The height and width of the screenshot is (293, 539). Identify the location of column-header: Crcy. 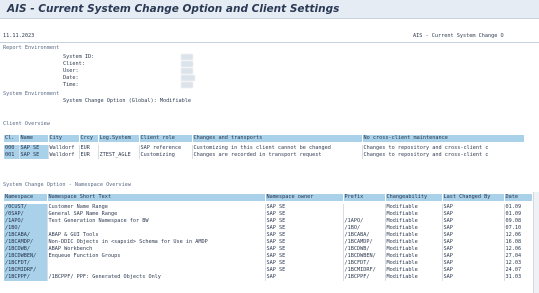
(89, 138).